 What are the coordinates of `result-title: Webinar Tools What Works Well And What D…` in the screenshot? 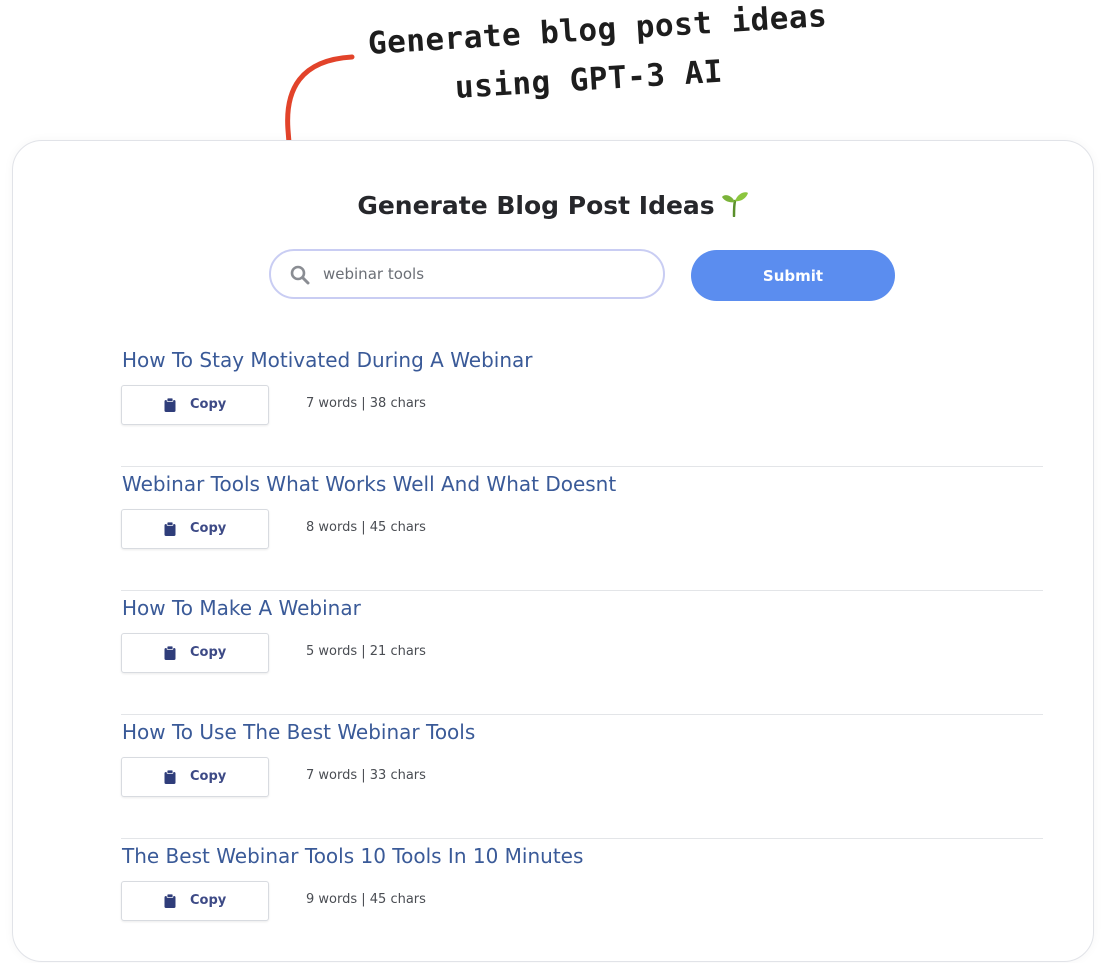 It's located at (369, 484).